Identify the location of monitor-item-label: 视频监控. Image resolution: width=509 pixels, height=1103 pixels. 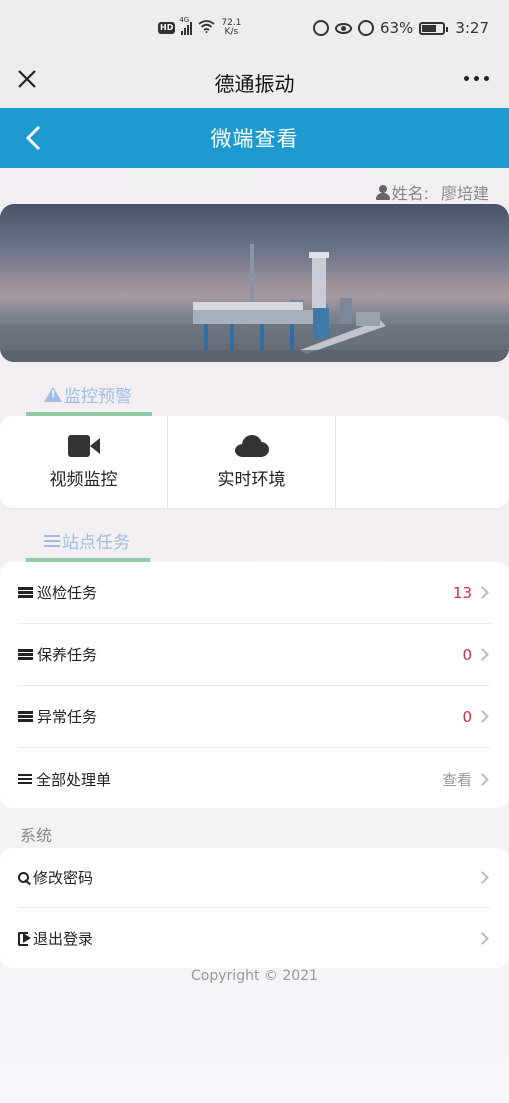
(83, 479).